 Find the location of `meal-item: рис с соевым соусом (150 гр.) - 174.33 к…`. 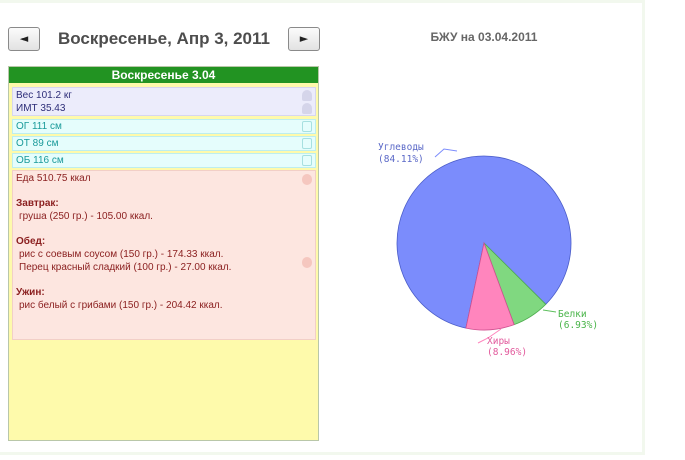

meal-item: рис с соевым соусом (150 гр.) - 174.33 к… is located at coordinates (121, 254).